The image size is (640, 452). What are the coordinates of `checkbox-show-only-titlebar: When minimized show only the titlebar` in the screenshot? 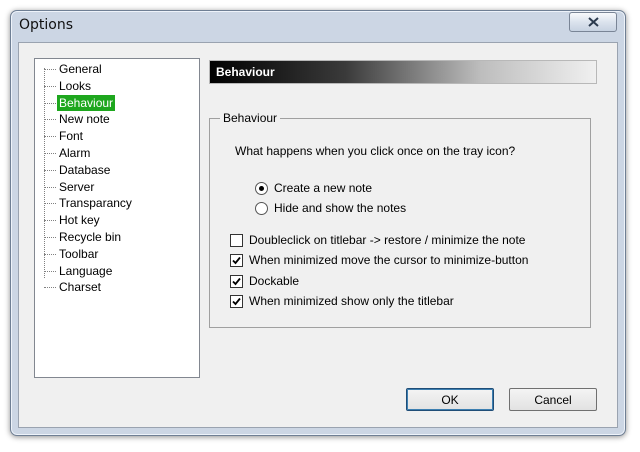 It's located at (342, 301).